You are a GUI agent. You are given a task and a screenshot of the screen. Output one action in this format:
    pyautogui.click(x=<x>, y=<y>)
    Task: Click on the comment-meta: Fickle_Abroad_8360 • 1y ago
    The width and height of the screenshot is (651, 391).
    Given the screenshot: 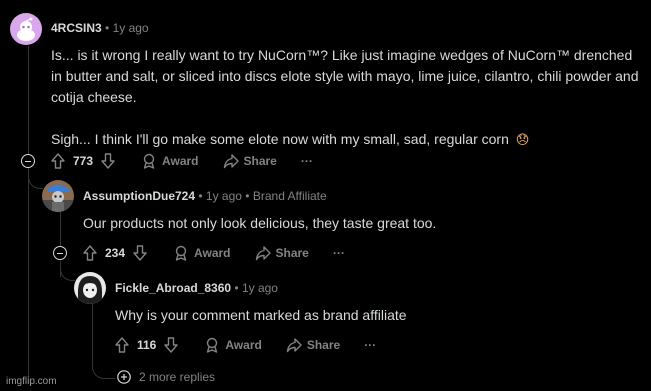 What is the action you would take?
    pyautogui.click(x=196, y=288)
    